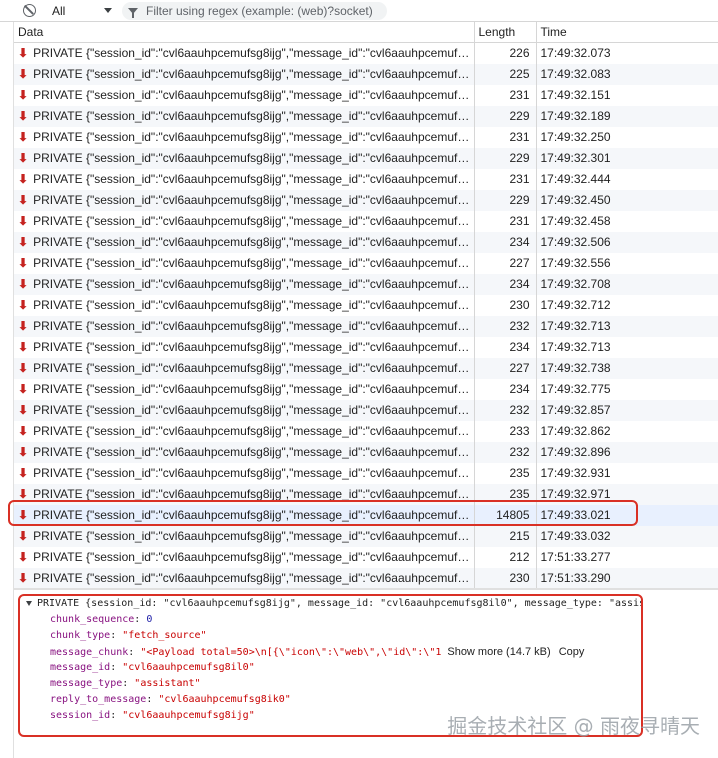  What do you see at coordinates (29, 603) in the screenshot?
I see `expand-triangle-icon` at bounding box center [29, 603].